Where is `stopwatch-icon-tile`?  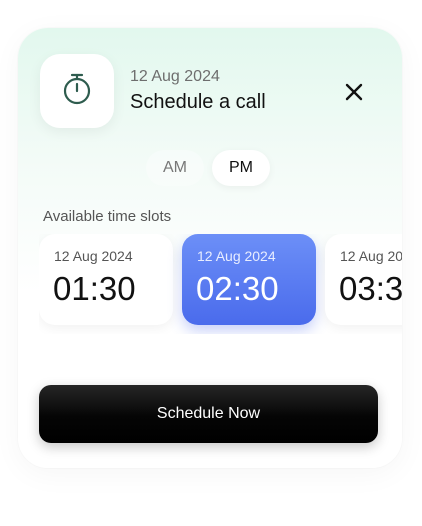 stopwatch-icon-tile is located at coordinates (77, 91).